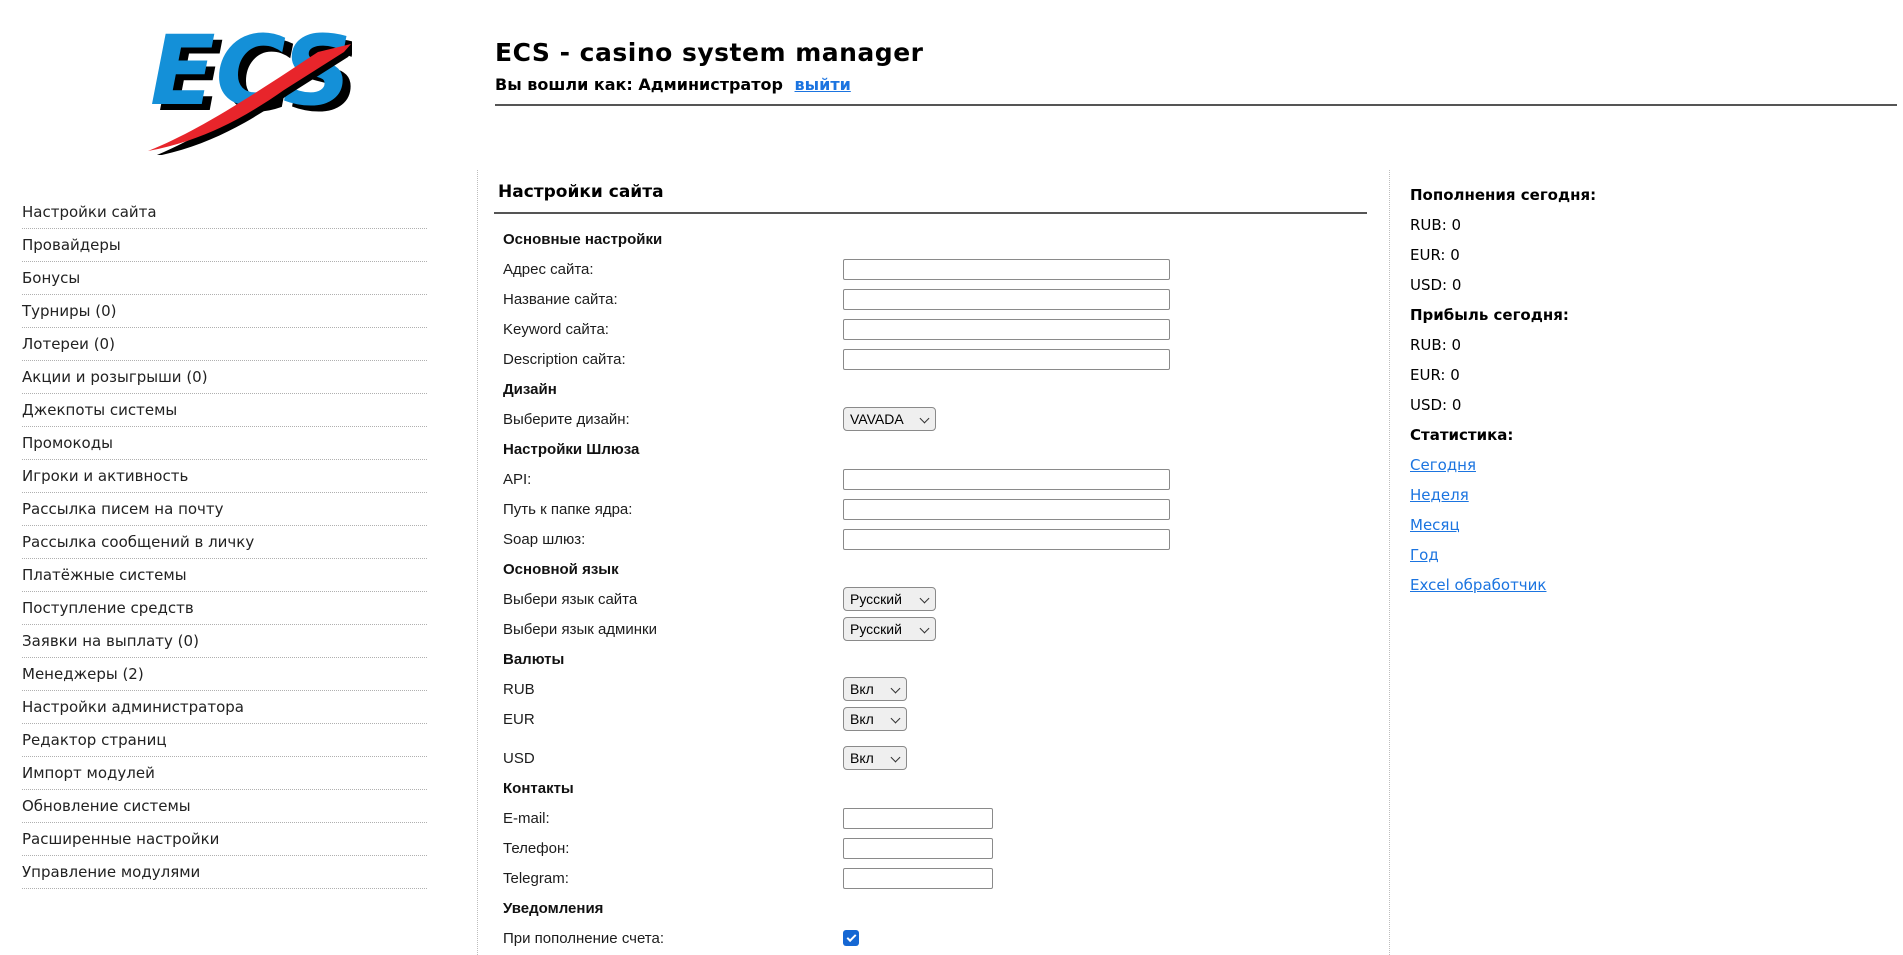 The height and width of the screenshot is (955, 1903). What do you see at coordinates (1435, 525) in the screenshot?
I see `stats-link-month: Месяц` at bounding box center [1435, 525].